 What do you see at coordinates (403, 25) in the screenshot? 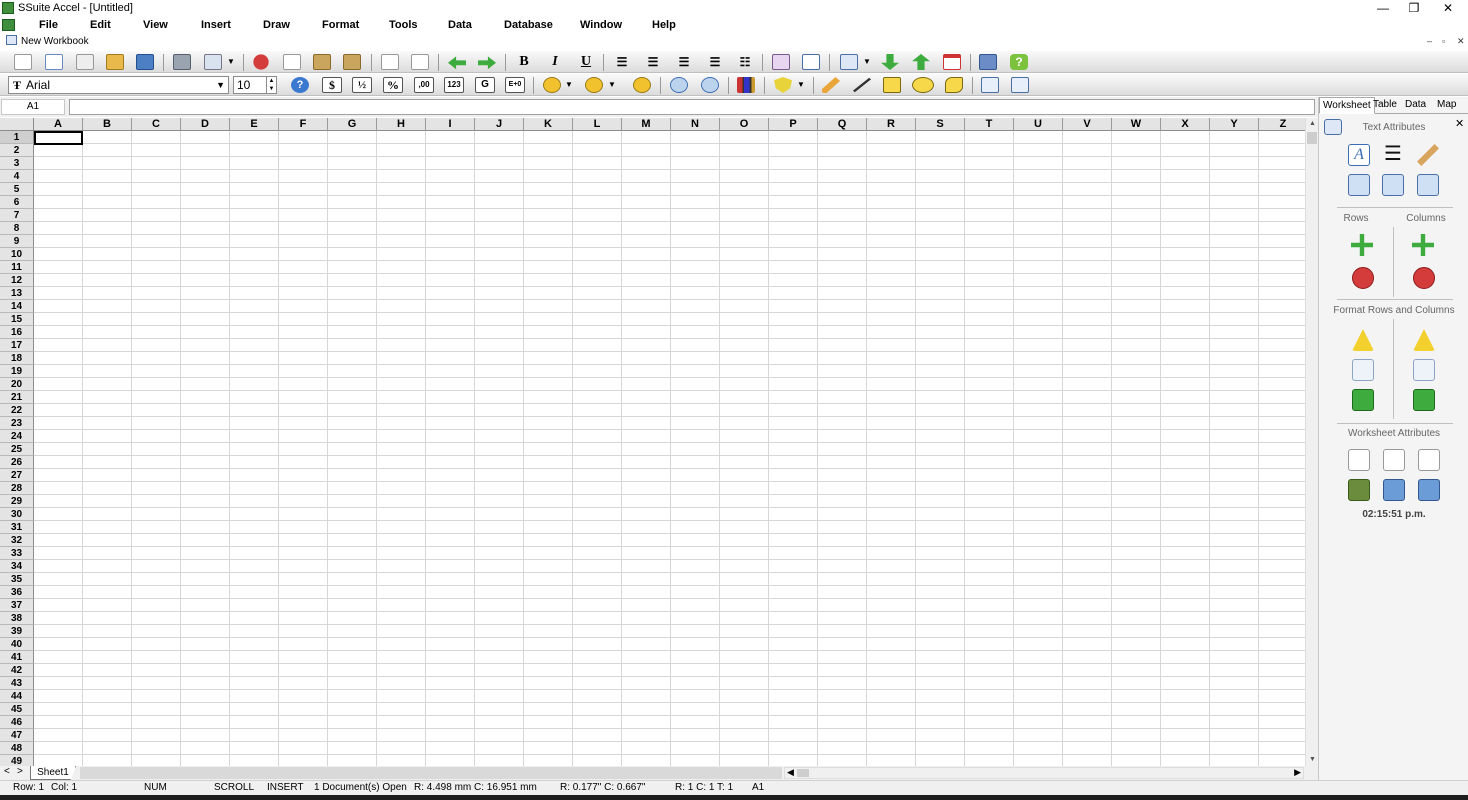
I see `menu-tools: Tools` at bounding box center [403, 25].